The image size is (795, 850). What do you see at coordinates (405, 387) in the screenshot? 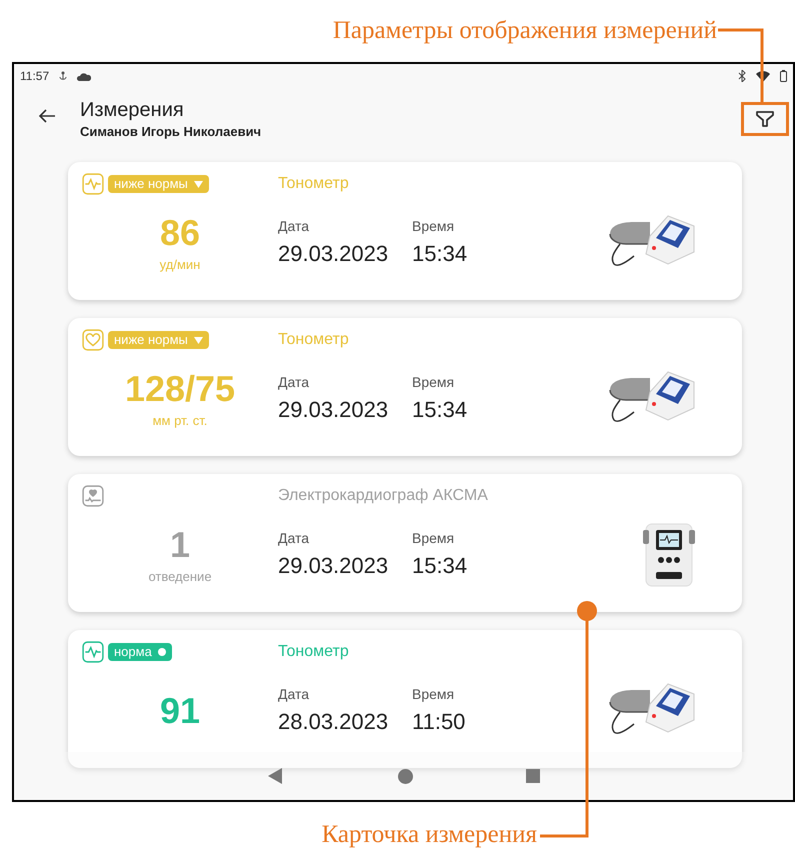
I see `measurement-card: ниже нормы Тонометр 128/75 мм рт. ст. Дата 29.03.2023 Время 15:34` at bounding box center [405, 387].